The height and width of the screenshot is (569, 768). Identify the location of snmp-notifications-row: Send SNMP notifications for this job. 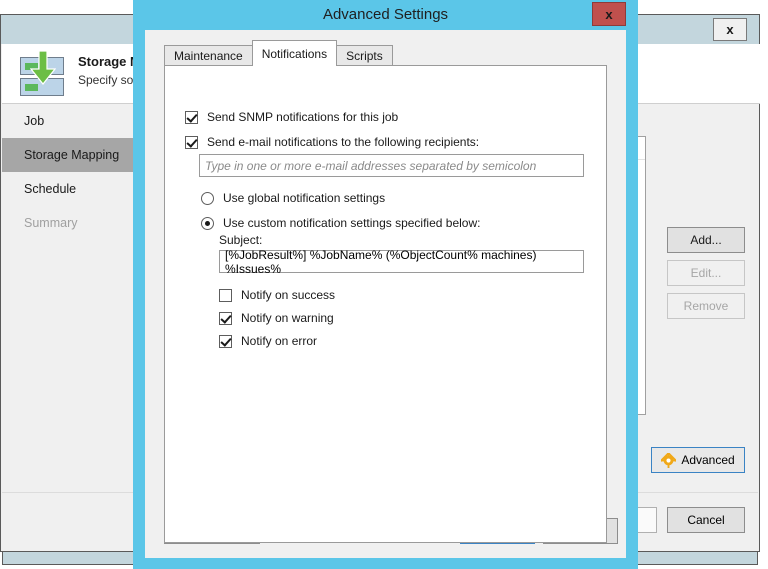
(291, 117).